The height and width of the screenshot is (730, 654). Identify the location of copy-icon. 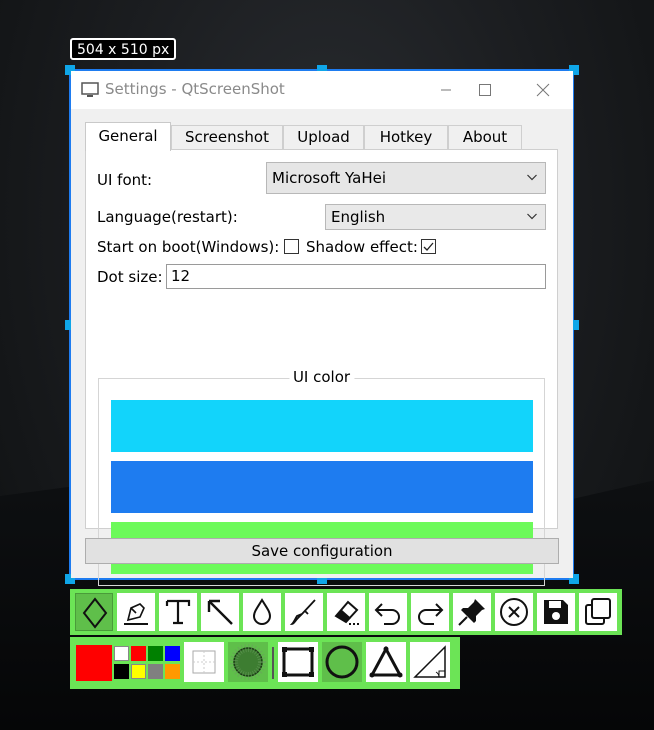
(598, 611).